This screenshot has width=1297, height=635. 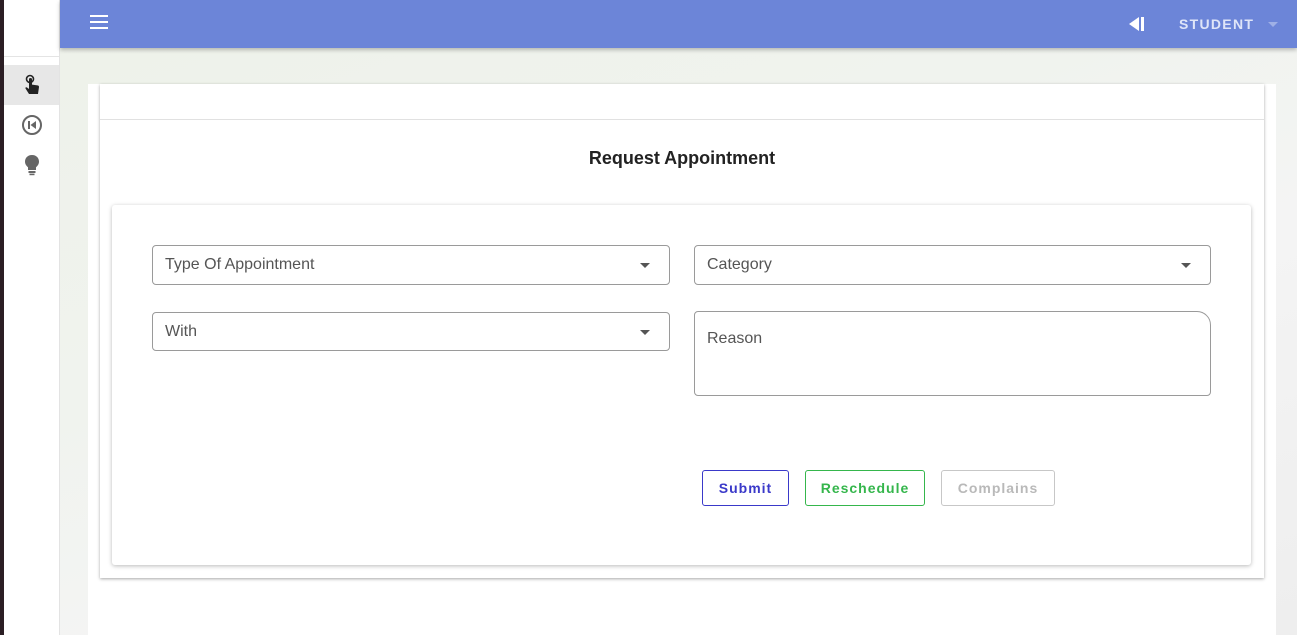 What do you see at coordinates (682, 102) in the screenshot?
I see `card-toolbar` at bounding box center [682, 102].